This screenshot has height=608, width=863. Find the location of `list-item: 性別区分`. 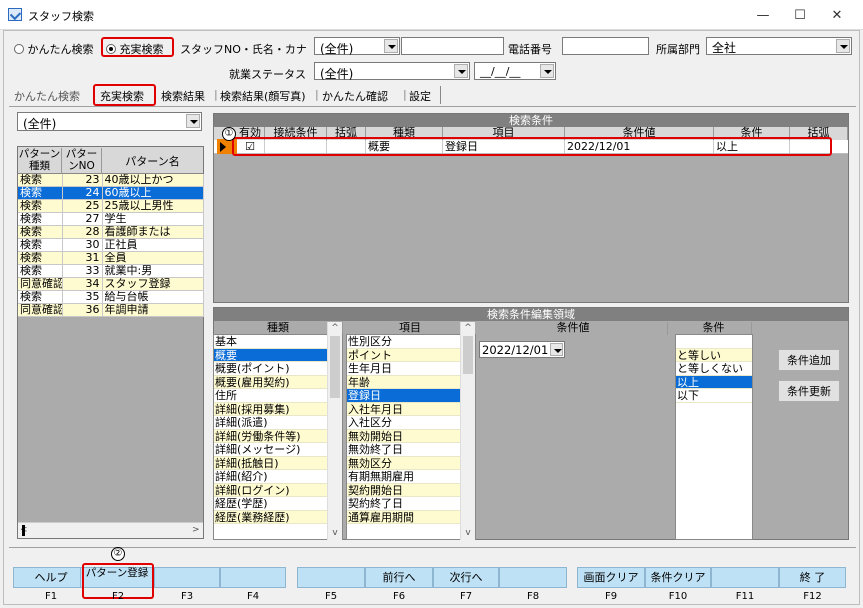

list-item: 性別区分 is located at coordinates (411, 342).